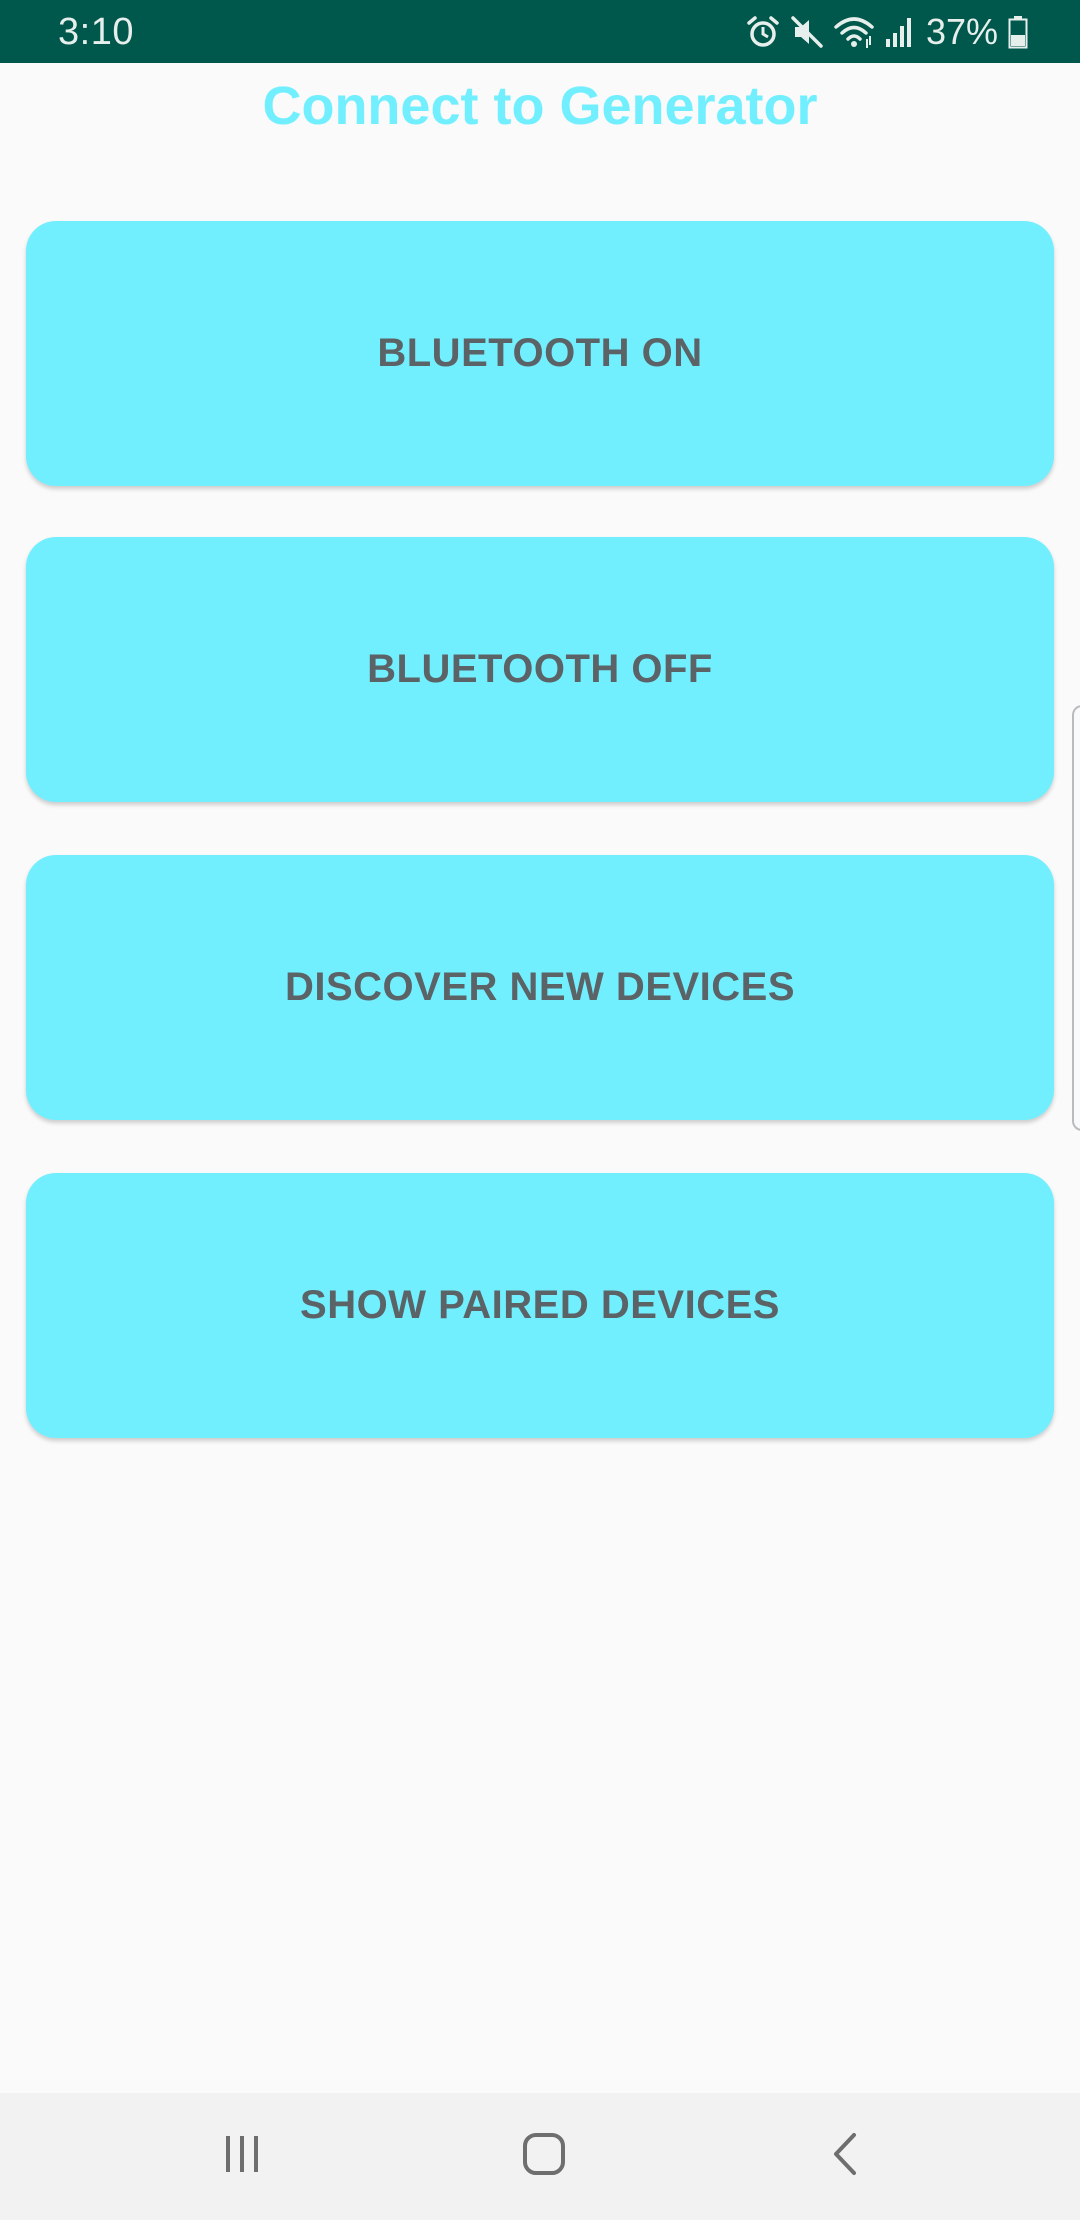  What do you see at coordinates (540, 987) in the screenshot?
I see `discover-devices-button: DISCOVER NEW DEVICES` at bounding box center [540, 987].